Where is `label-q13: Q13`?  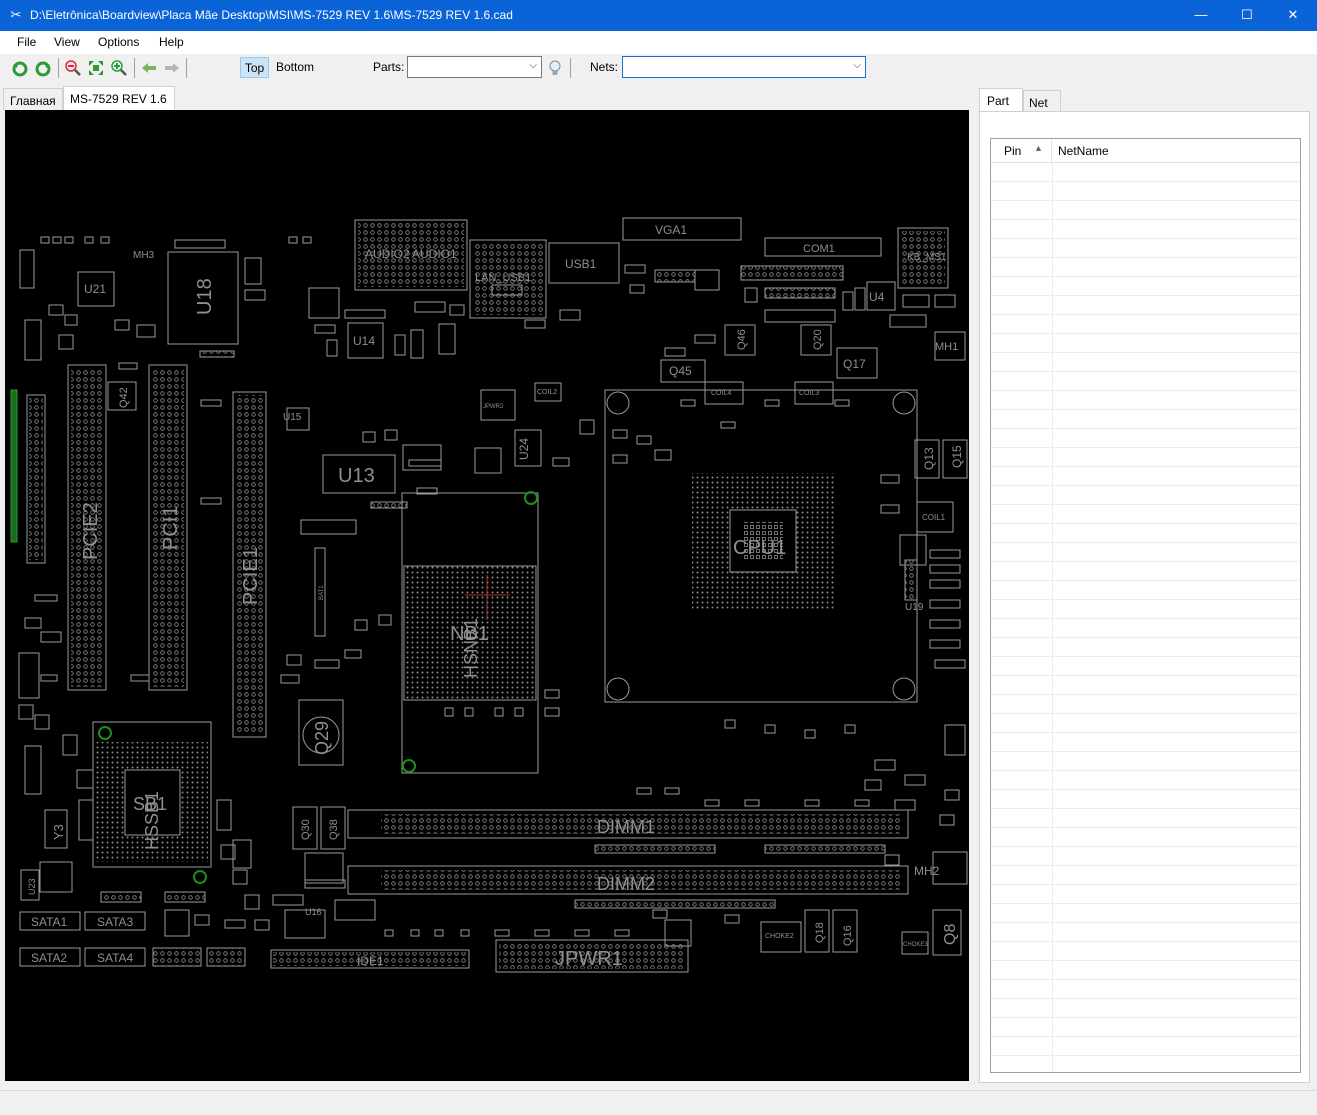 label-q13: Q13 is located at coordinates (929, 458).